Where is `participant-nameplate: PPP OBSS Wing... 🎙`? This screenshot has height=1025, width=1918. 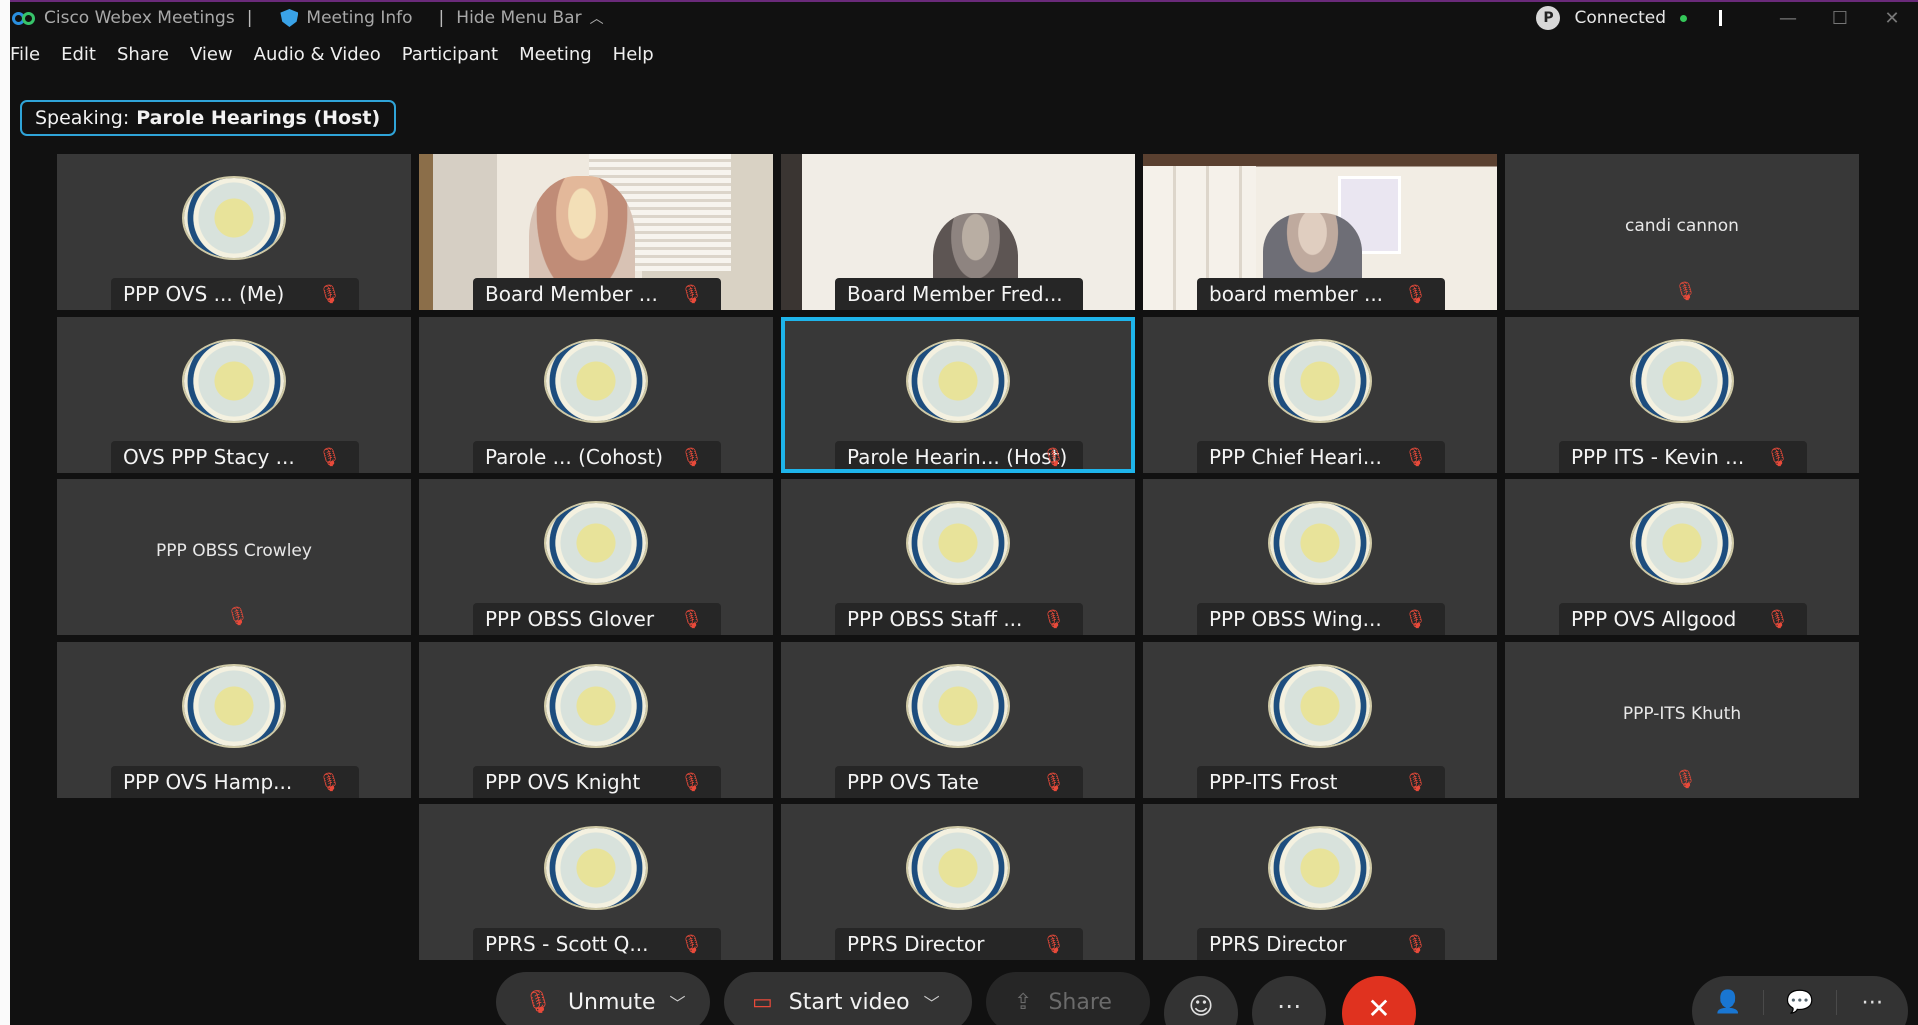 participant-nameplate: PPP OBSS Wing... 🎙 is located at coordinates (1321, 619).